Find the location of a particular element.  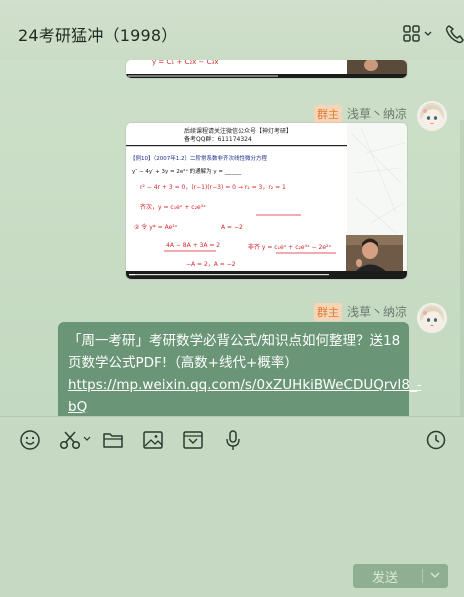

phone-icon is located at coordinates (454, 34).